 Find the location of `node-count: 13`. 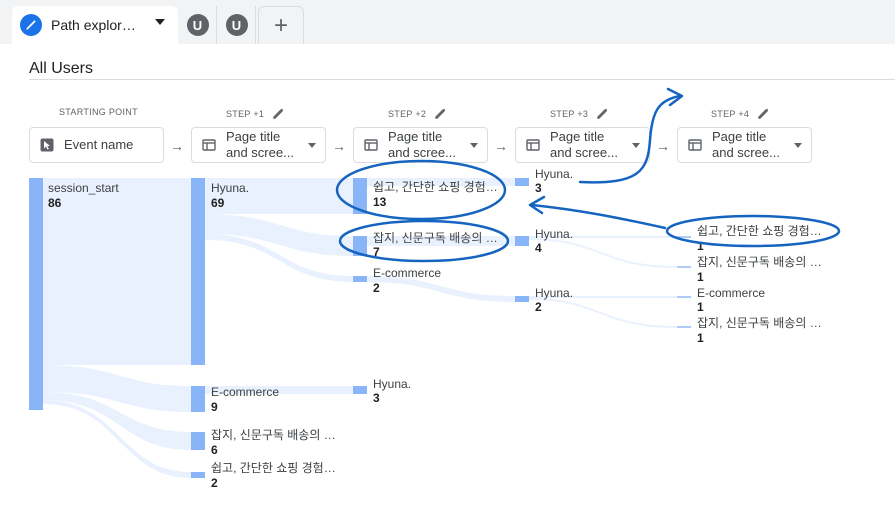

node-count: 13 is located at coordinates (380, 202).